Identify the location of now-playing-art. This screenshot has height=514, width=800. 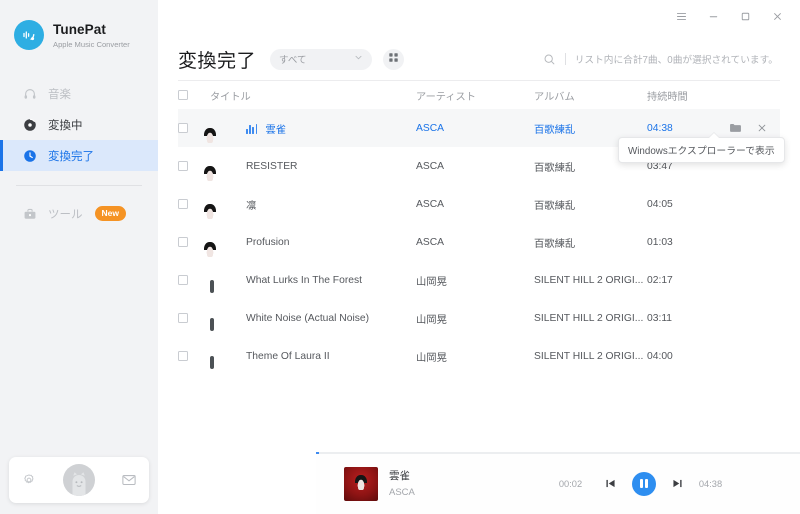
(361, 483).